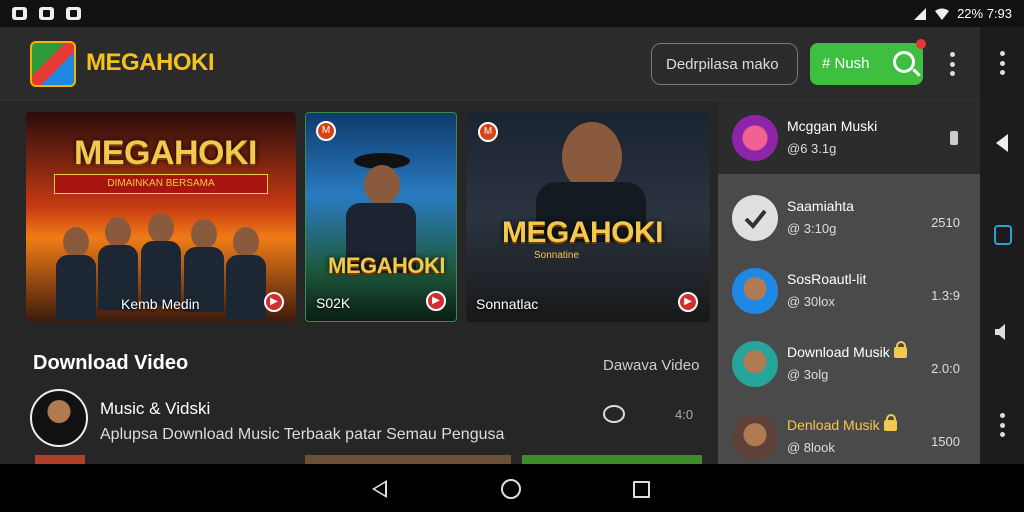 The height and width of the screenshot is (512, 1024). What do you see at coordinates (942, 14) in the screenshot?
I see `wifi-icon` at bounding box center [942, 14].